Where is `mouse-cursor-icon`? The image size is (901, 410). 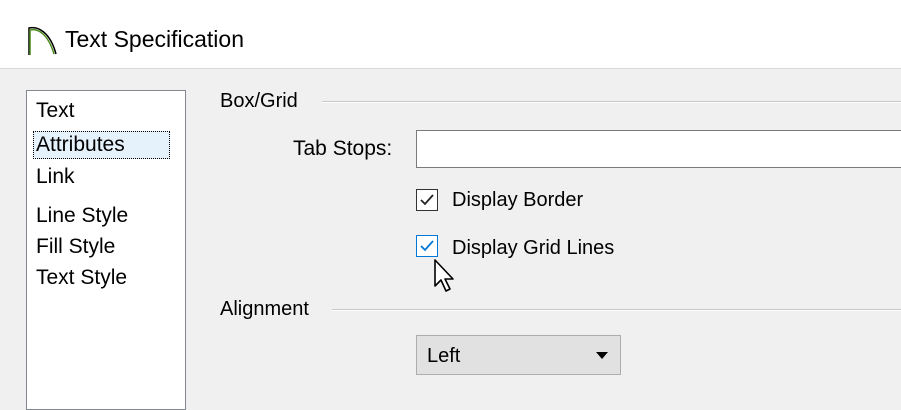
mouse-cursor-icon is located at coordinates (444, 275).